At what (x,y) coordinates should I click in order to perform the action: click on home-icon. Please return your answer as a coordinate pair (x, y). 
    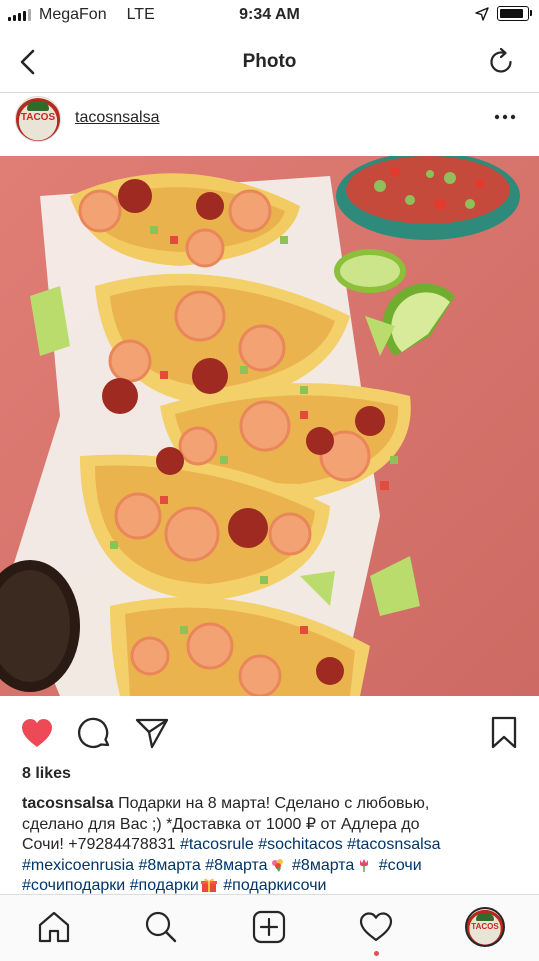
    Looking at the image, I should click on (54, 927).